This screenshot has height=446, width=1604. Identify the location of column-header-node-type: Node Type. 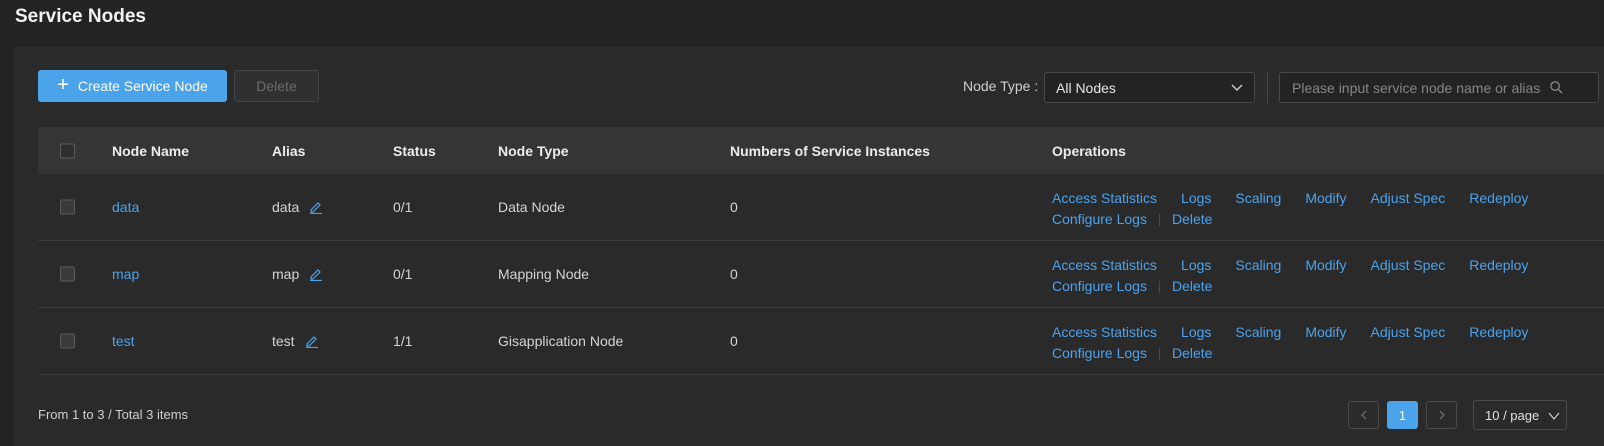
(533, 150).